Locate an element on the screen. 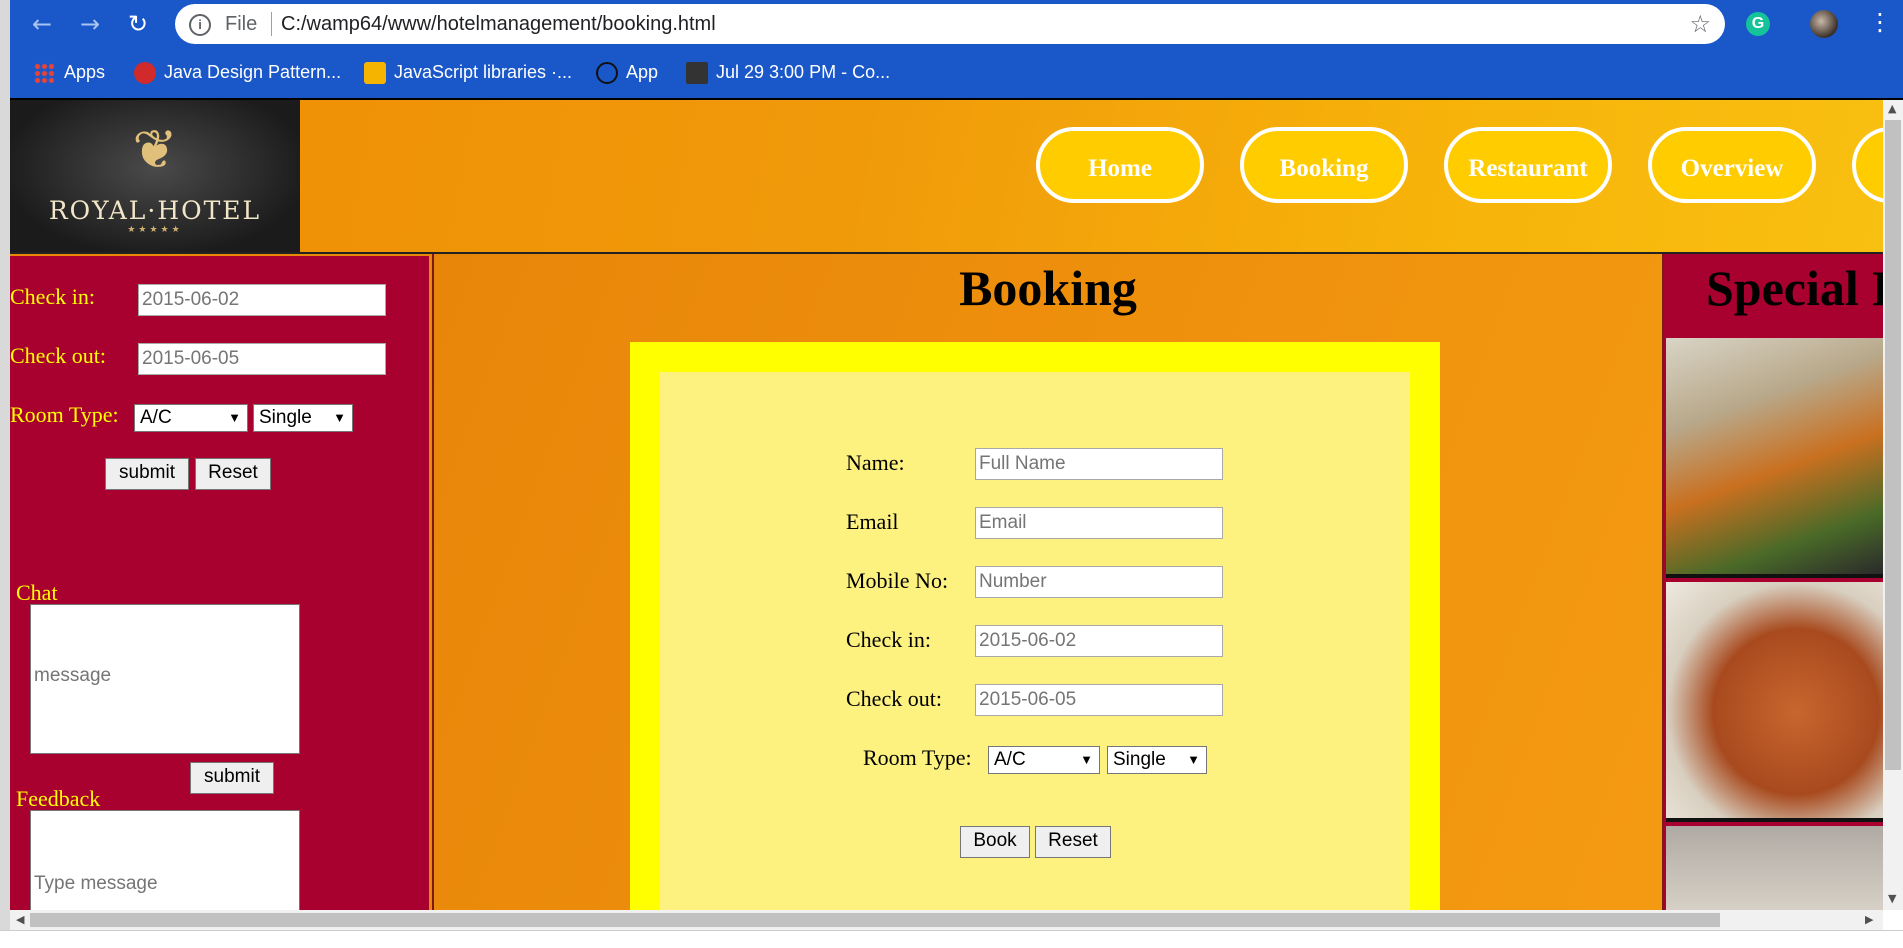 The height and width of the screenshot is (948, 1903). address-separator is located at coordinates (271, 24).